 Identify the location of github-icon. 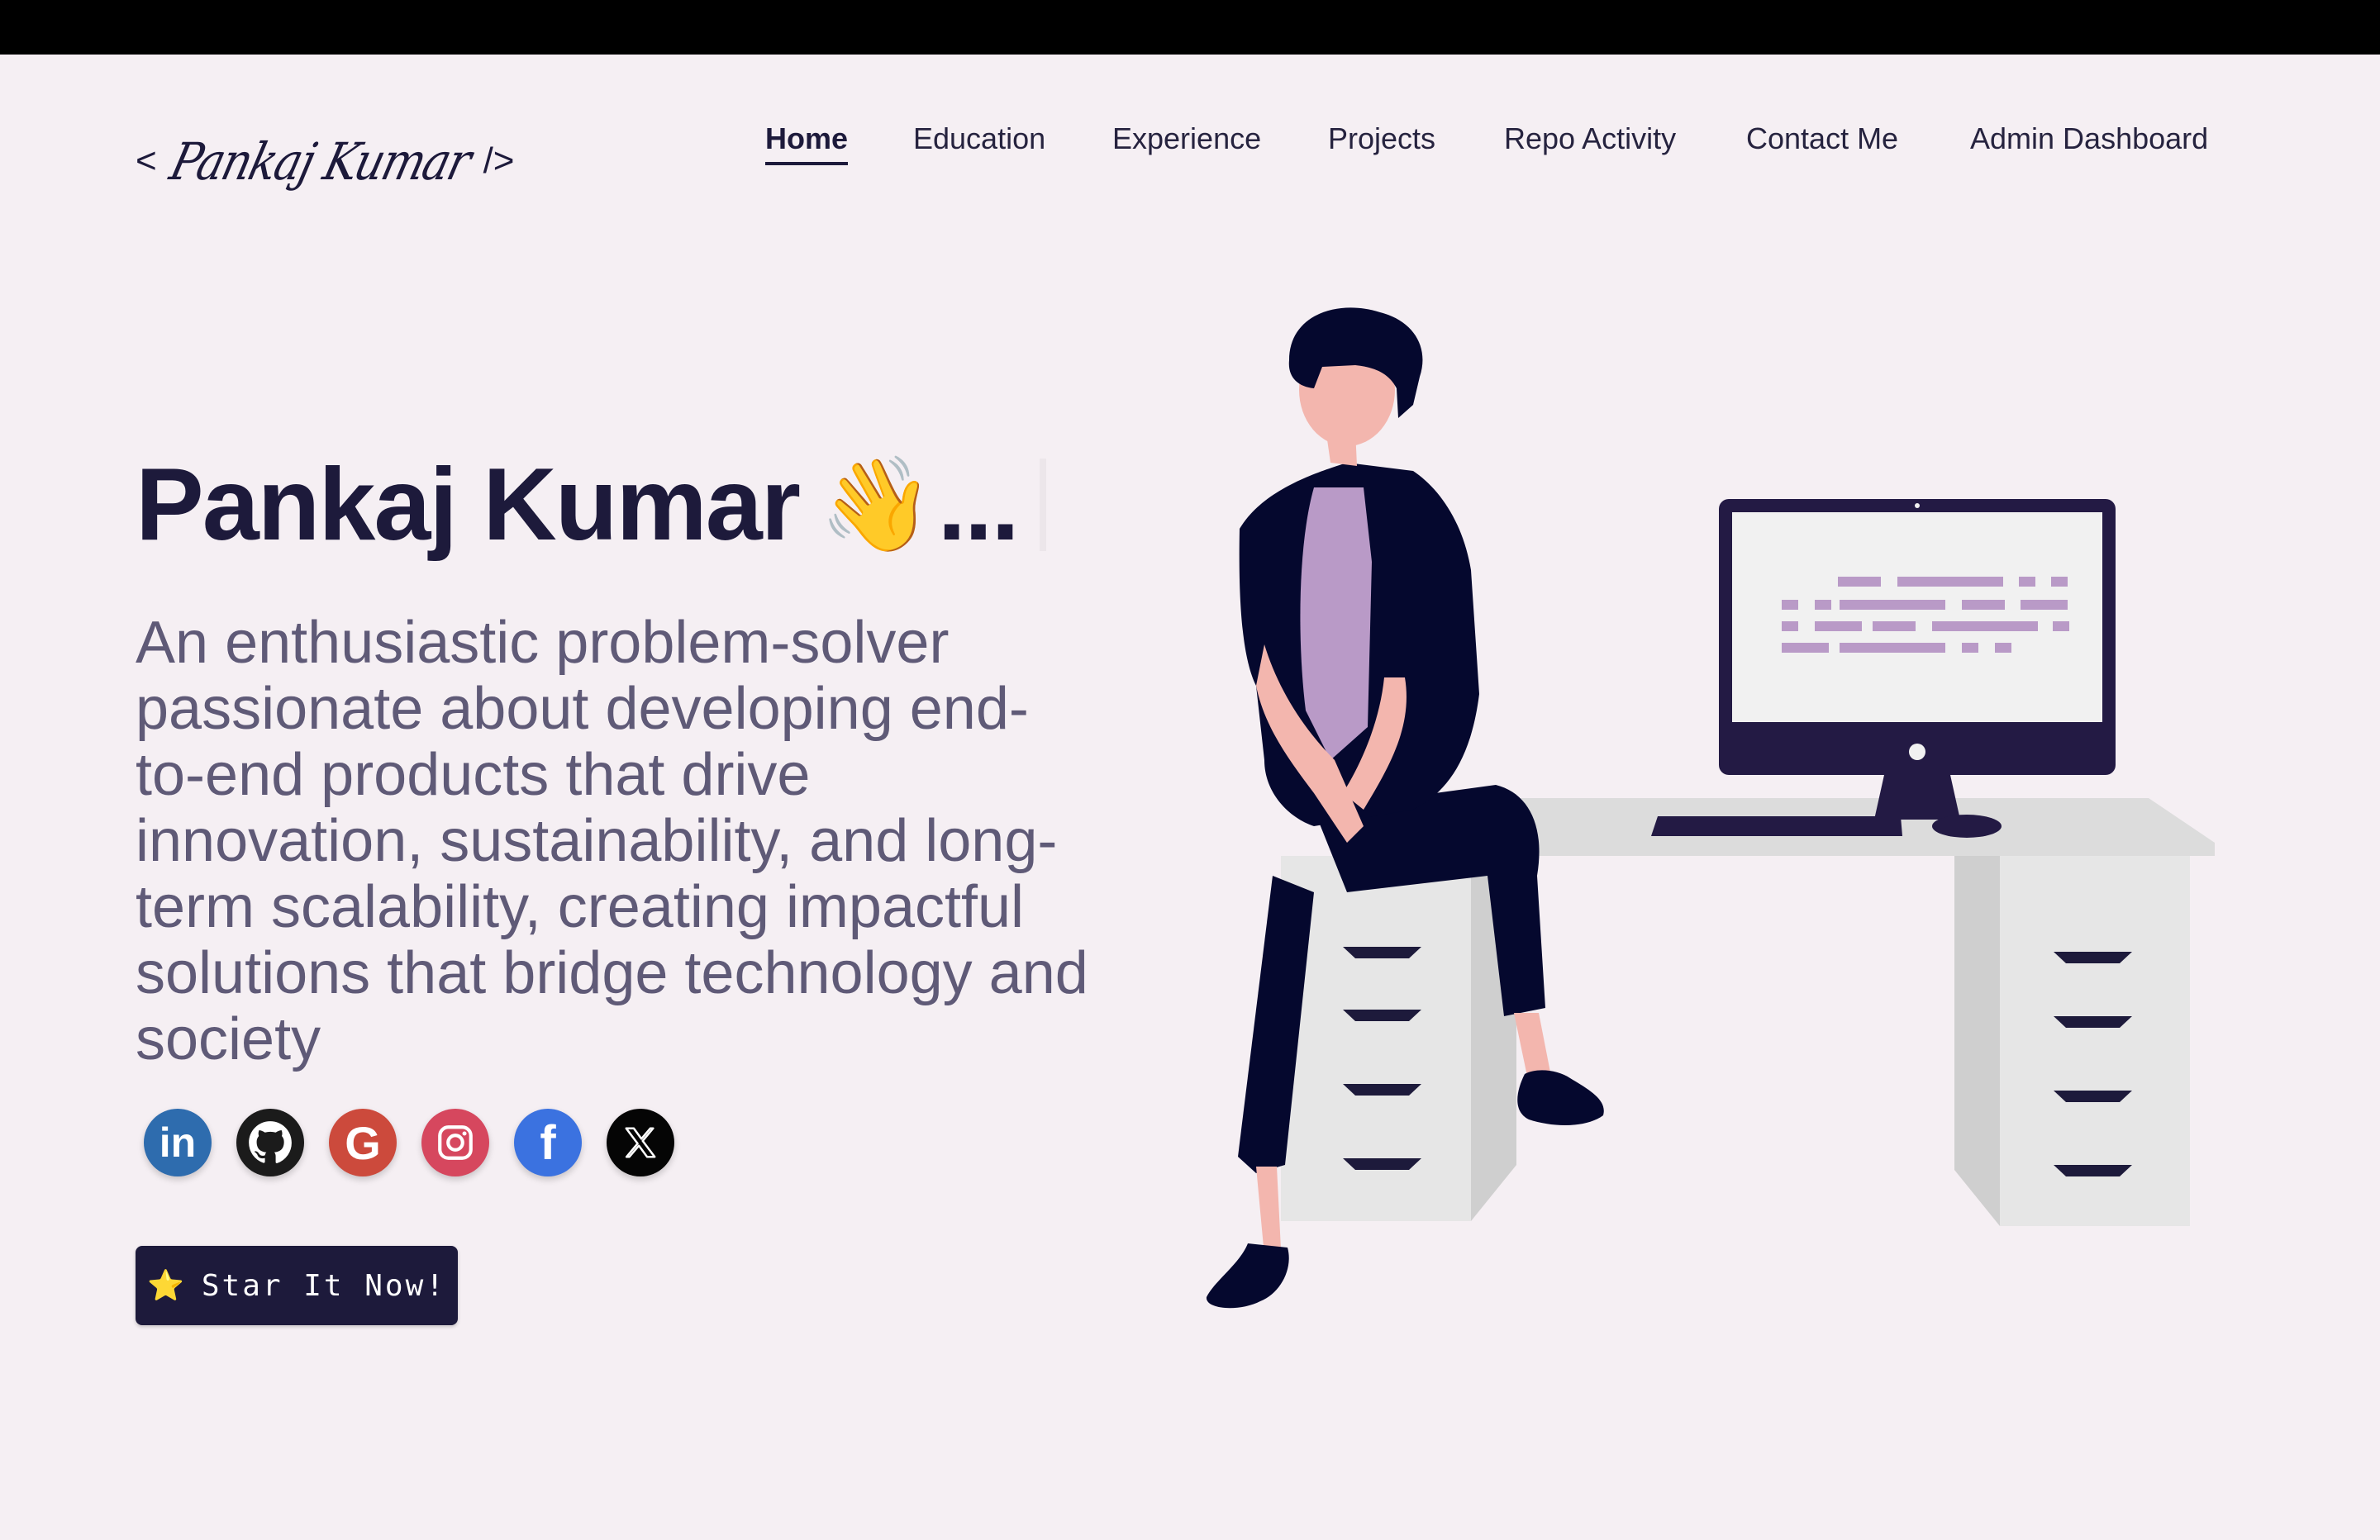
(270, 1142).